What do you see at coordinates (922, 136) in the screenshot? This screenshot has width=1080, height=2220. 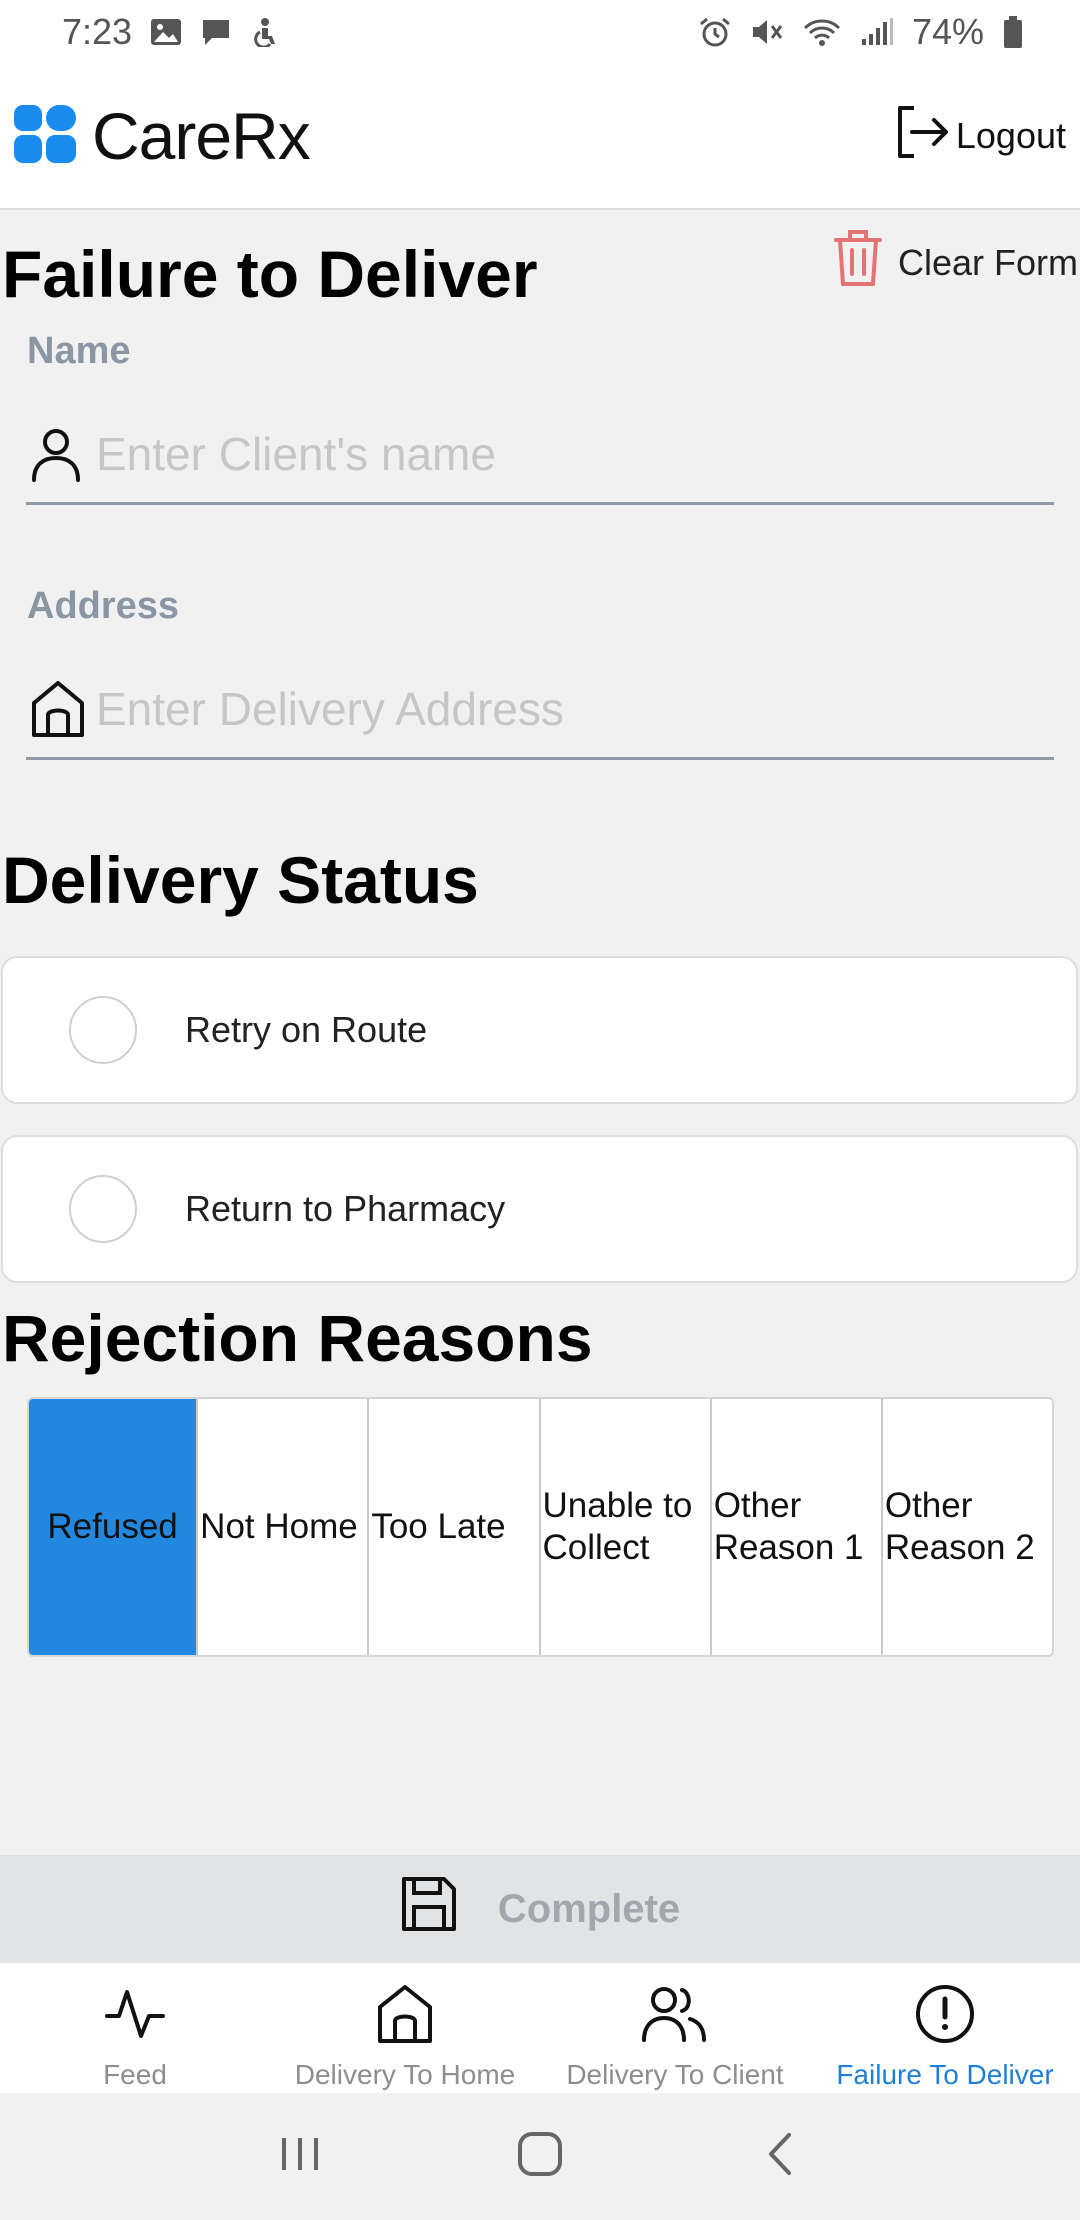 I see `logout-icon` at bounding box center [922, 136].